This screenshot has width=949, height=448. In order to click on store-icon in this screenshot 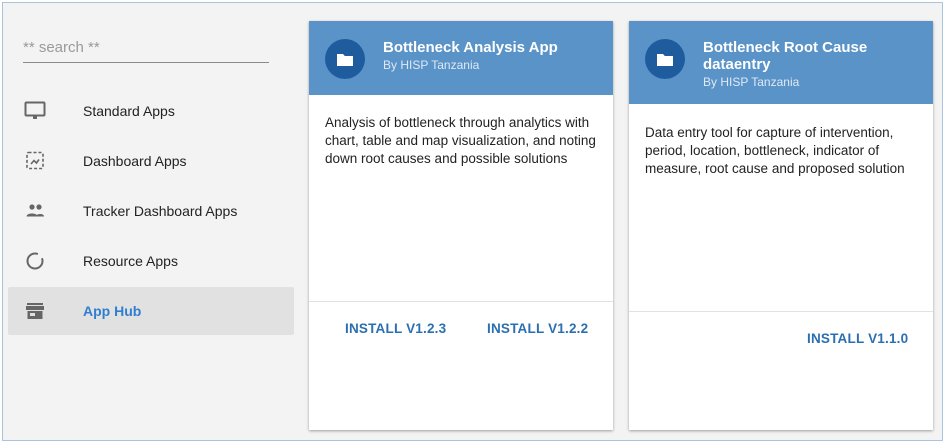, I will do `click(35, 311)`.